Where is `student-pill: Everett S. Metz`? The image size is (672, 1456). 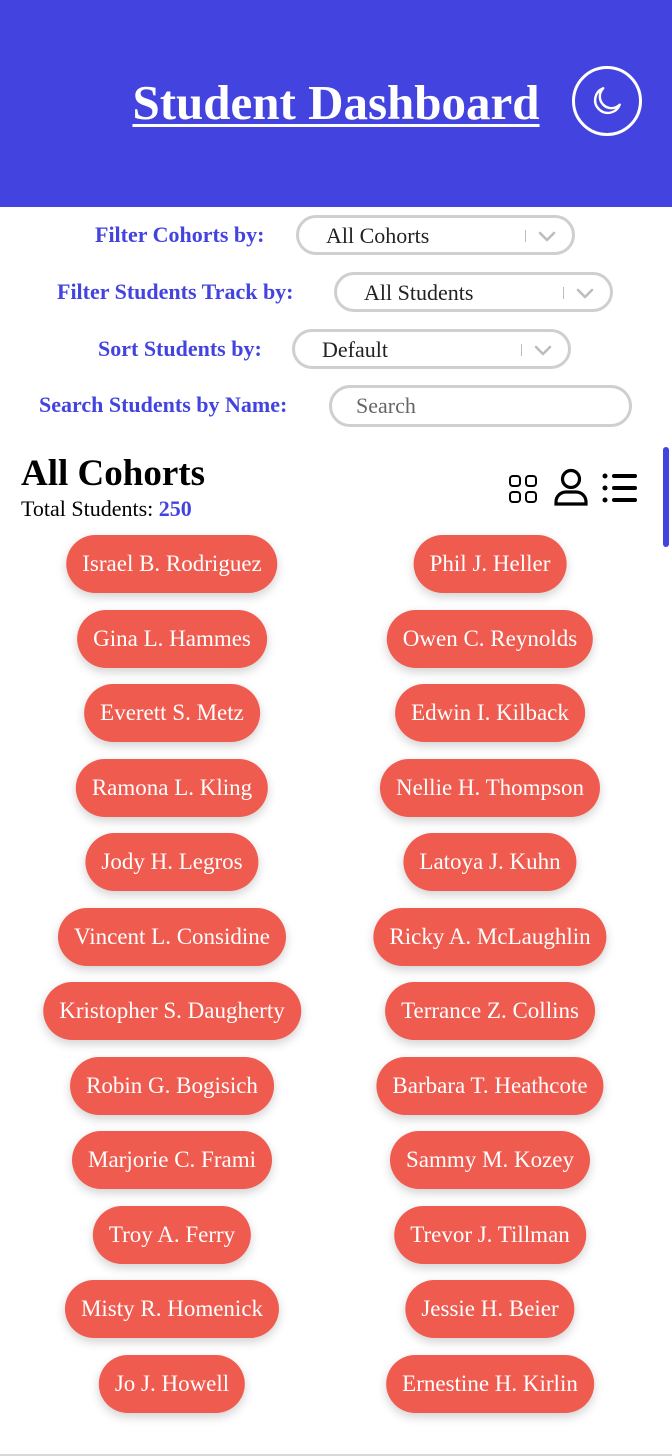
student-pill: Everett S. Metz is located at coordinates (172, 713).